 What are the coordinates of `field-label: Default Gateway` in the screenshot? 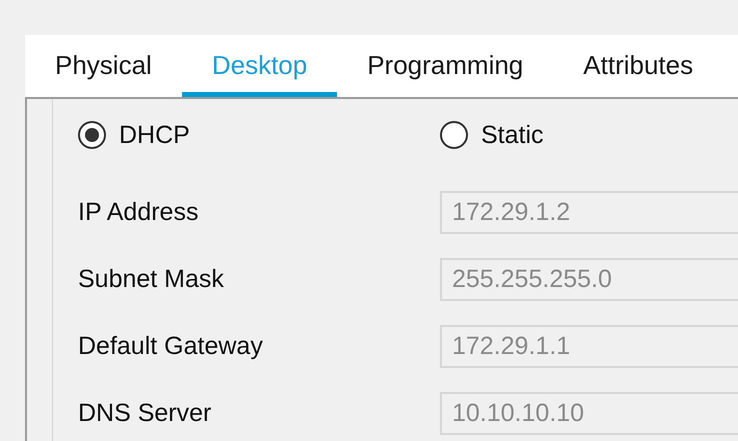 It's located at (171, 346).